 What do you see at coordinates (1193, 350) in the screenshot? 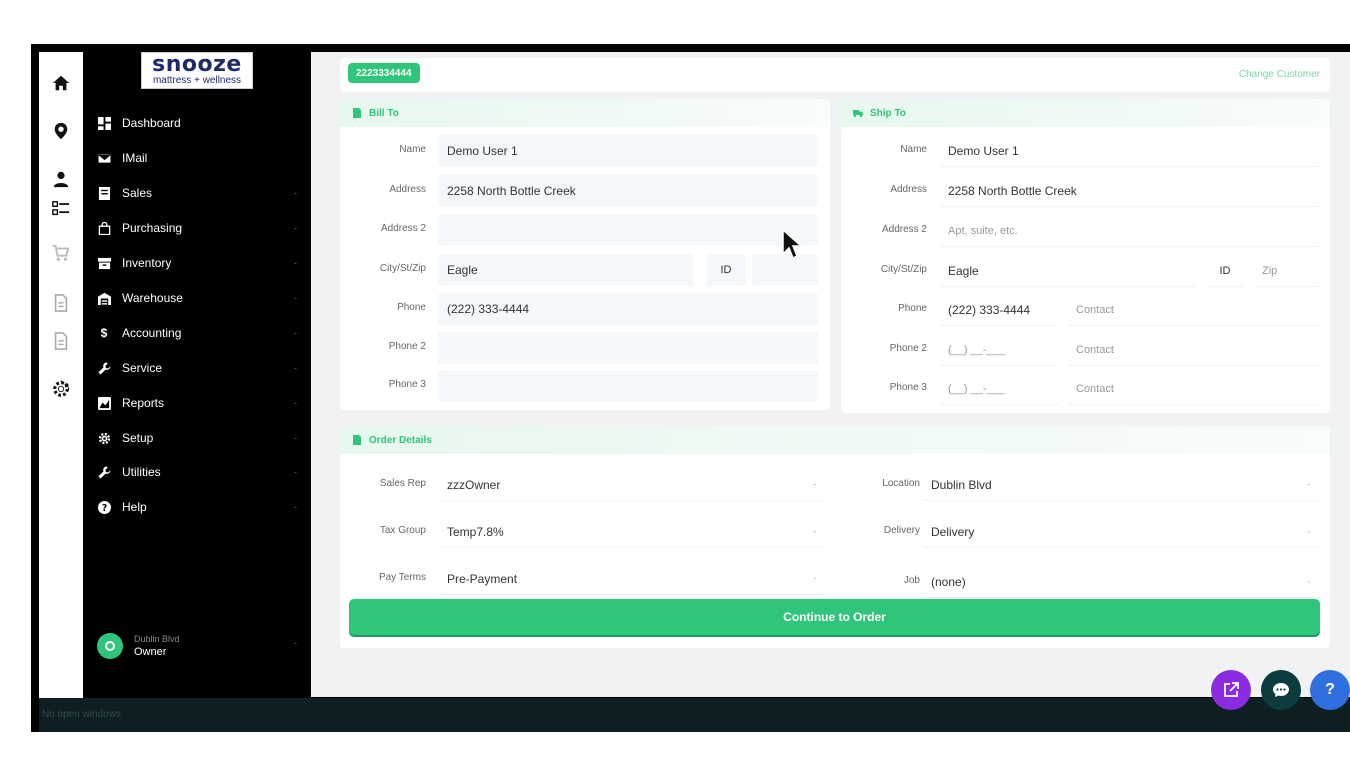
I see `ship-contact2-input: Contact` at bounding box center [1193, 350].